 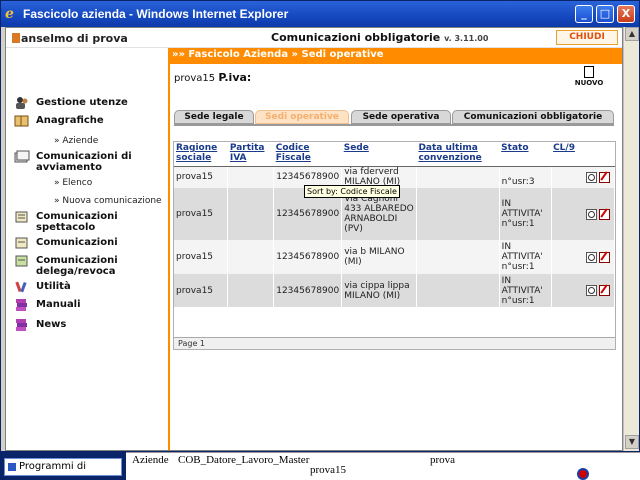 I want to click on sidebar-item-label-line2: avviamento, so click(x=69, y=167).